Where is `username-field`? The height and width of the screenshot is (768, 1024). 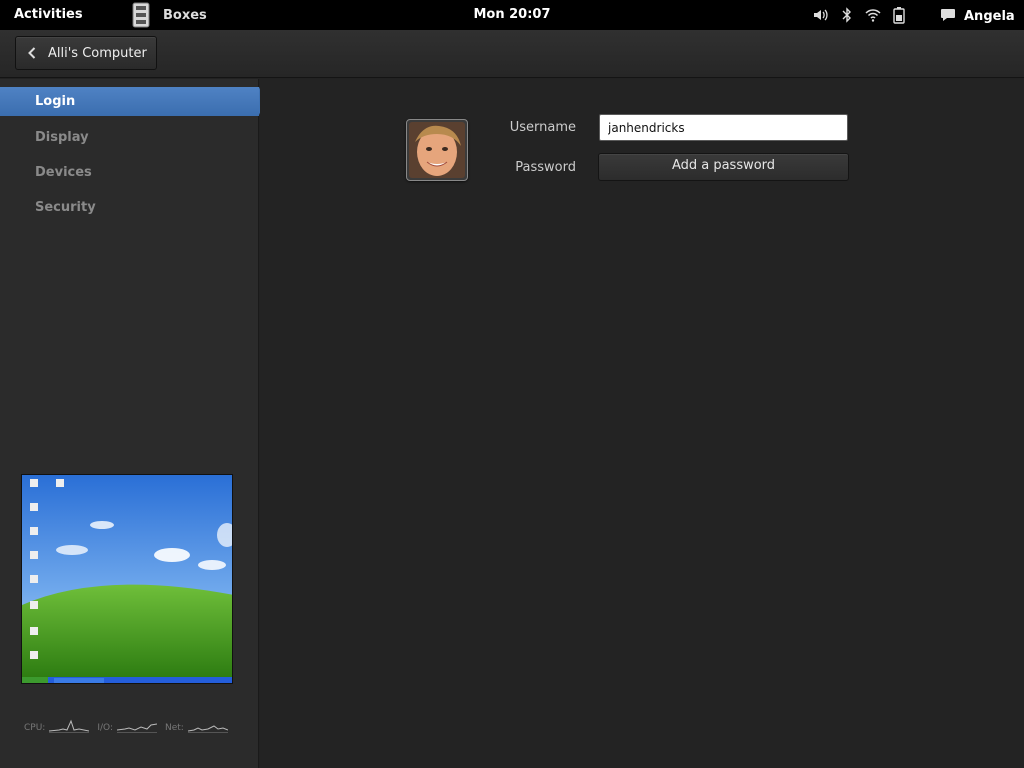 username-field is located at coordinates (723, 127).